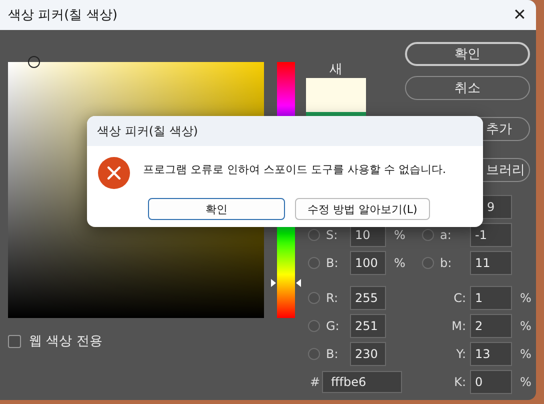  I want to click on field-label: G:, so click(332, 326).